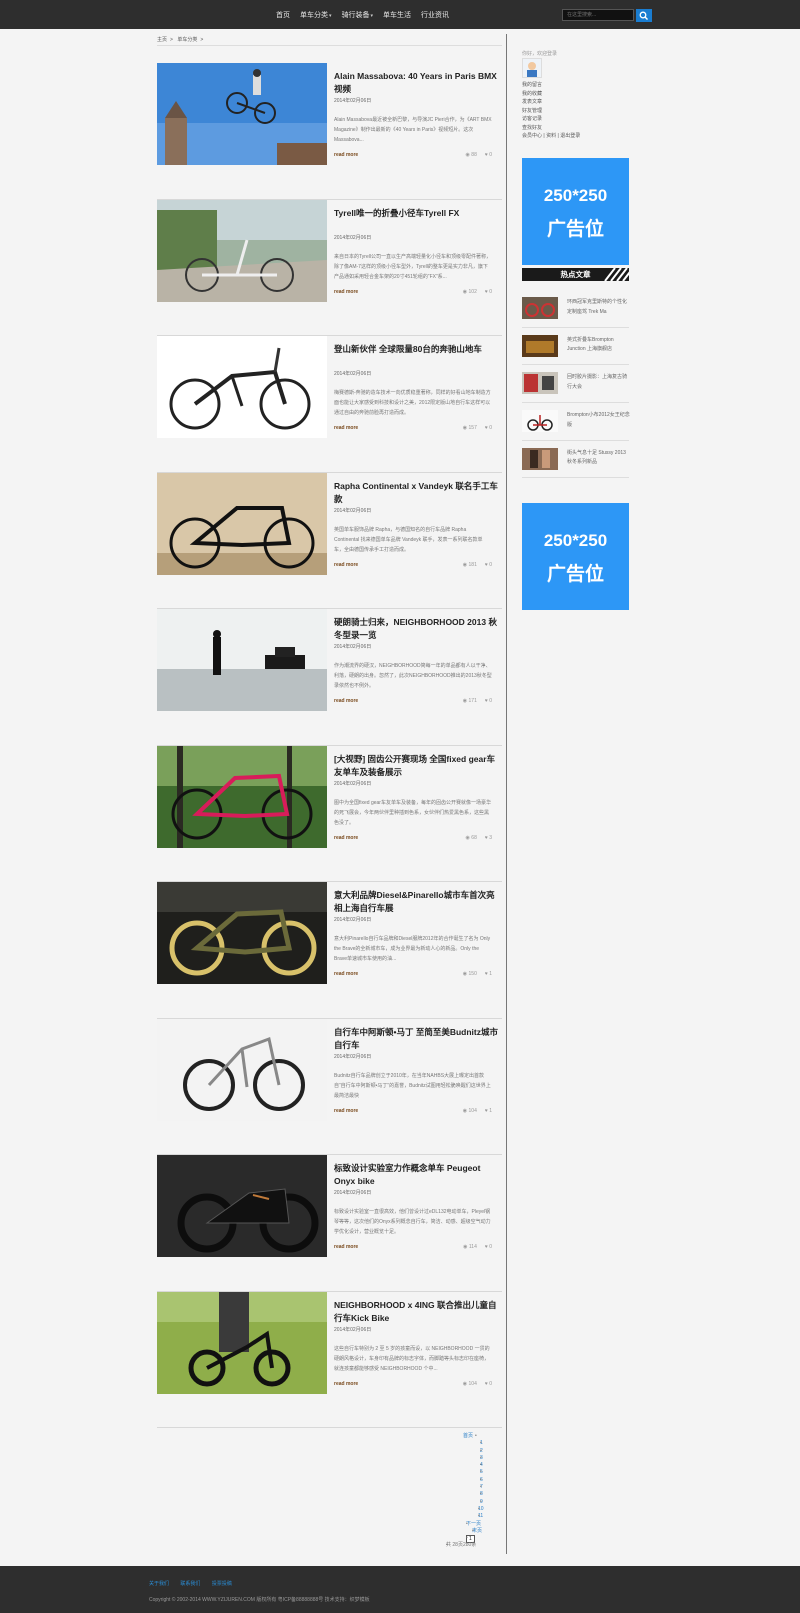 This screenshot has width=800, height=1613. Describe the element at coordinates (418, 213) in the screenshot. I see `article-title: Tyrell唯一的折叠小径车Tyrell FX` at that location.